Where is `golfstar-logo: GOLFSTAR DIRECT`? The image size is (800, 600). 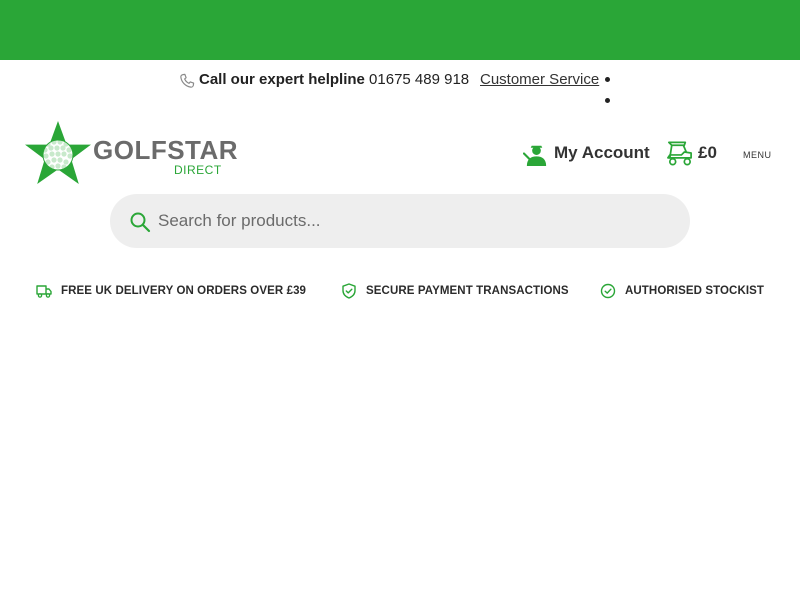 golfstar-logo: GOLFSTAR DIRECT is located at coordinates (131, 153).